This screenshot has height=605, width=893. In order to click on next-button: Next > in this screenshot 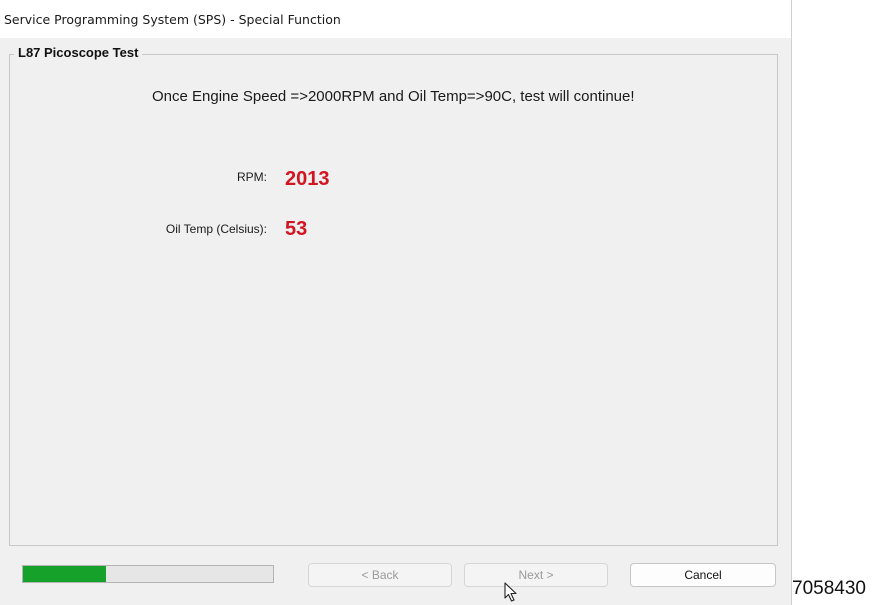, I will do `click(536, 575)`.